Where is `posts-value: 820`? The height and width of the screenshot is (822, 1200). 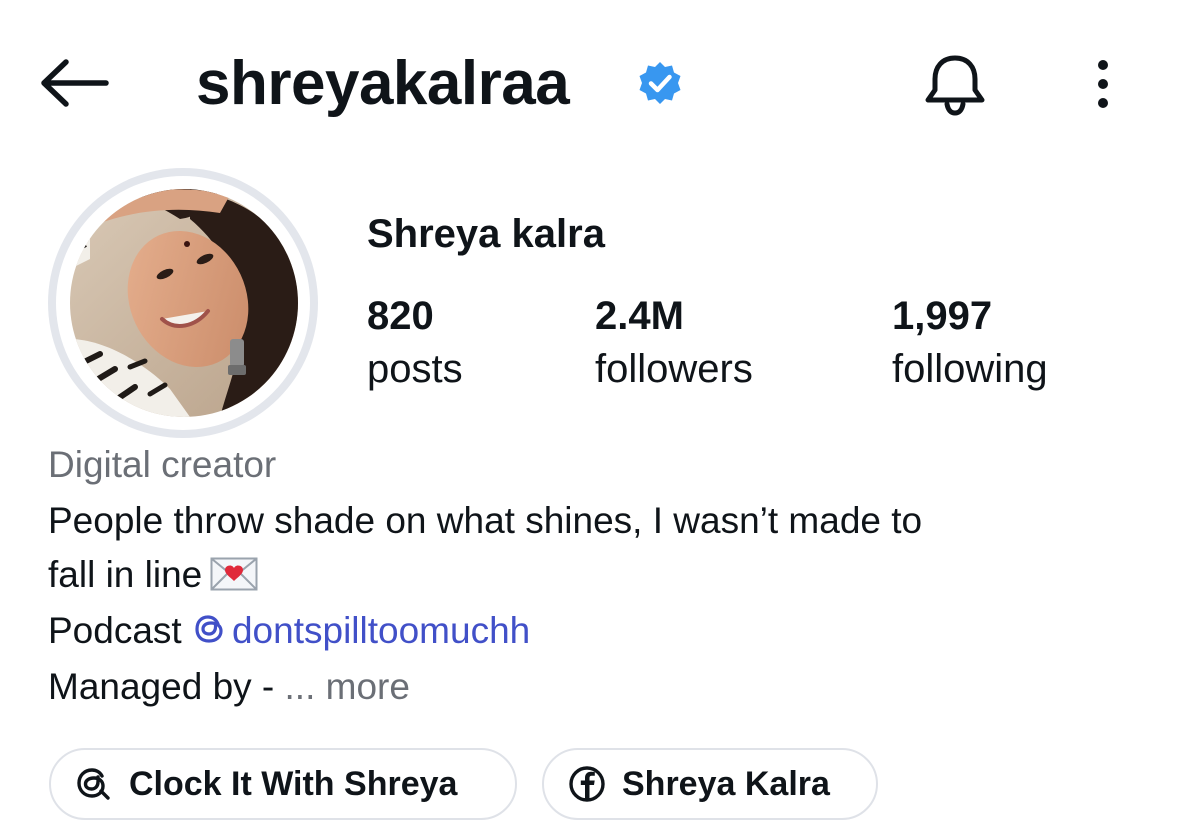 posts-value: 820 is located at coordinates (400, 316).